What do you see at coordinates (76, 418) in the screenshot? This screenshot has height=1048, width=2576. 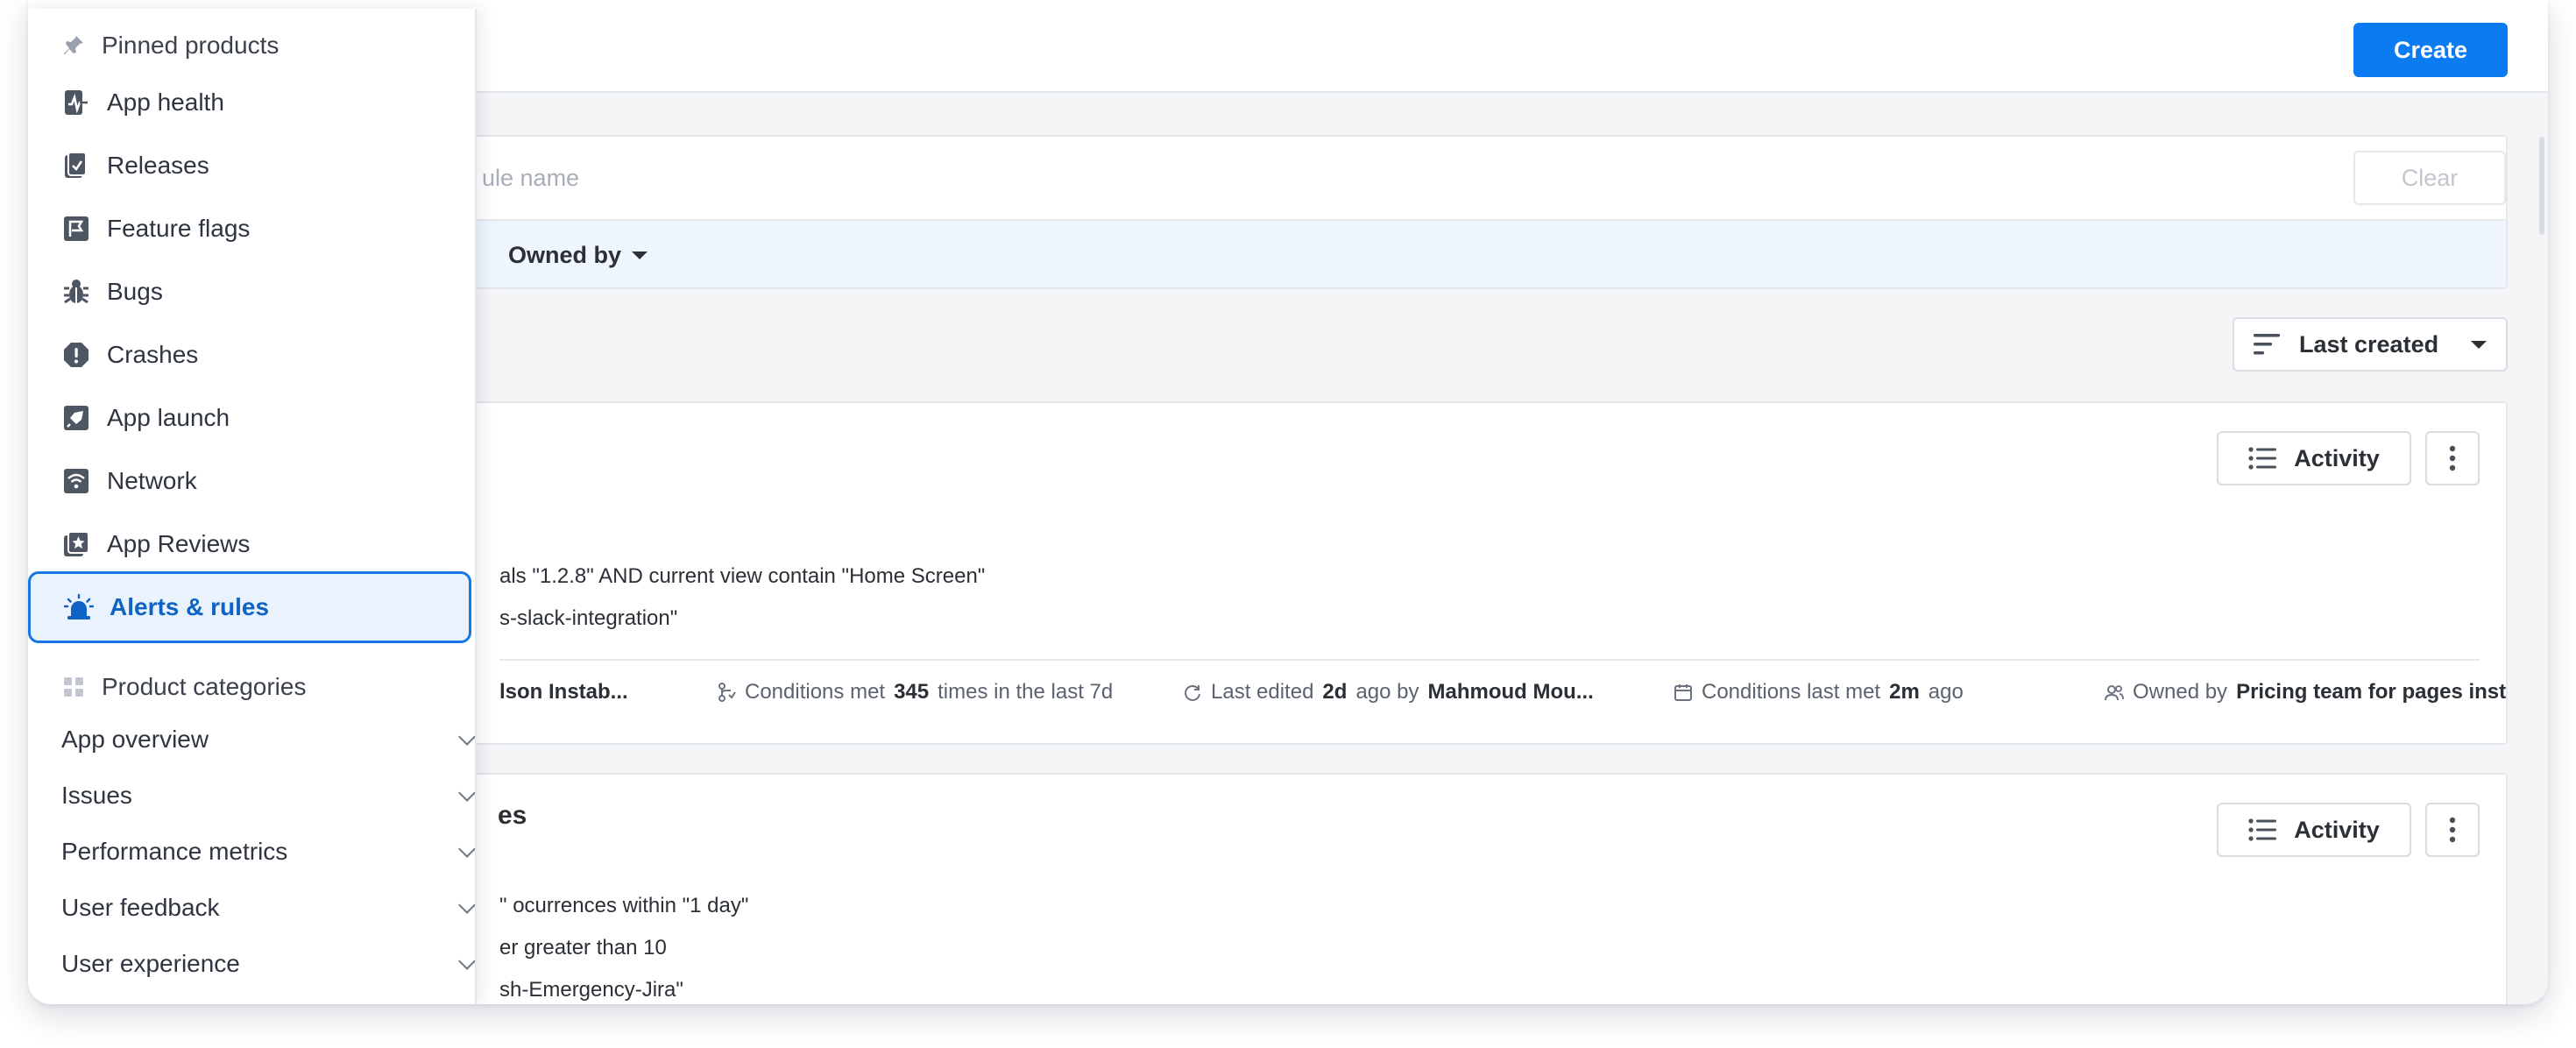 I see `rocket-icon` at bounding box center [76, 418].